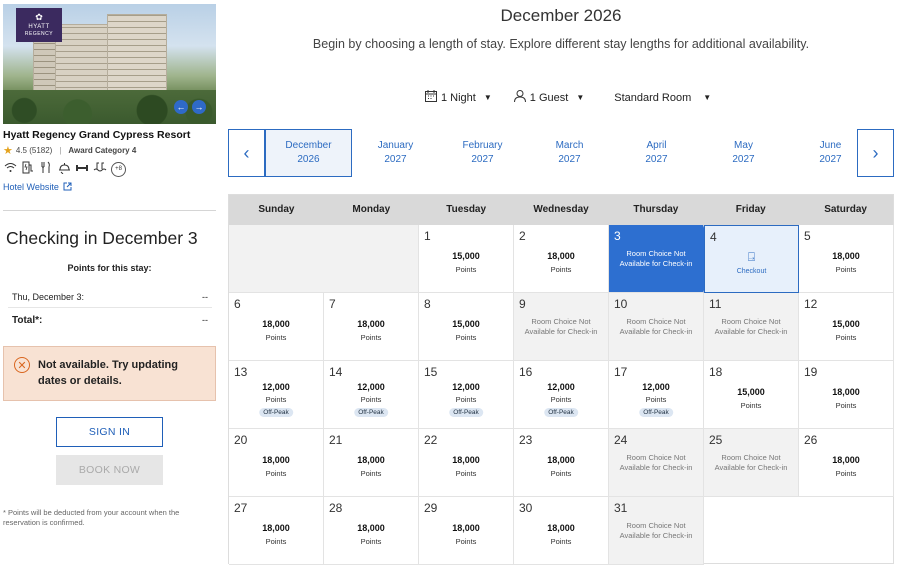 The image size is (900, 572). Describe the element at coordinates (276, 463) in the screenshot. I see `calendar-day: 20 18,000 Points` at that location.